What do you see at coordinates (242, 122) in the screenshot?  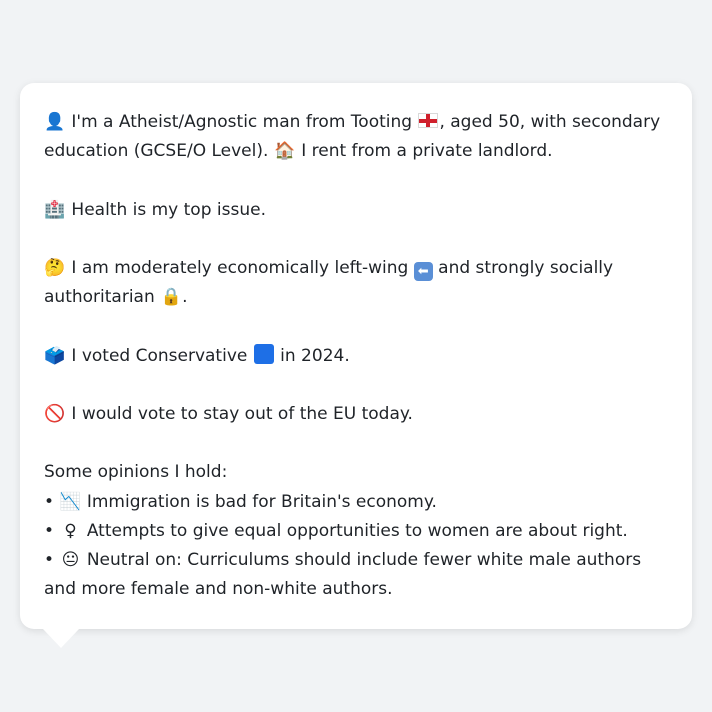 I see `intro-text-a: I'm a Atheist/Agnostic man from Tooting` at bounding box center [242, 122].